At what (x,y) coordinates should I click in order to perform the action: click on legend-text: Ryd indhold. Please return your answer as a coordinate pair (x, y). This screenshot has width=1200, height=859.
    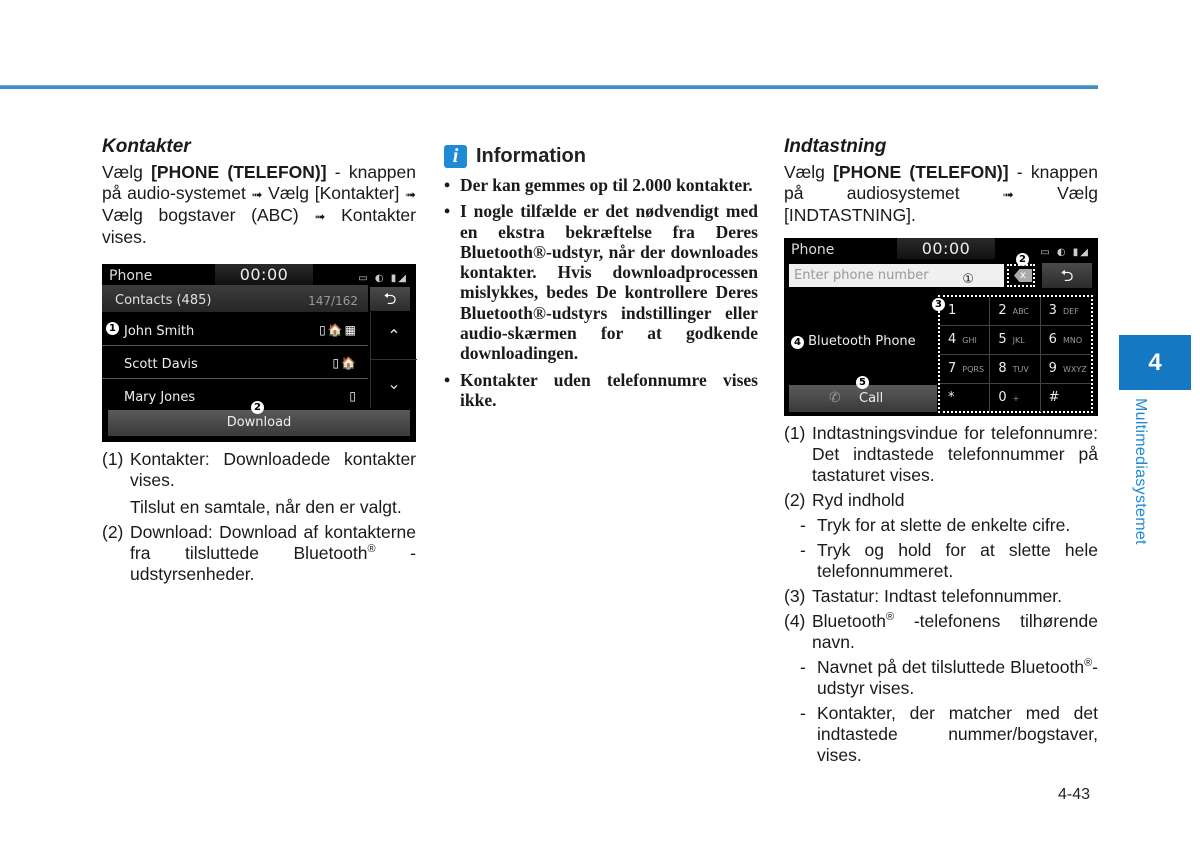
    Looking at the image, I should click on (858, 500).